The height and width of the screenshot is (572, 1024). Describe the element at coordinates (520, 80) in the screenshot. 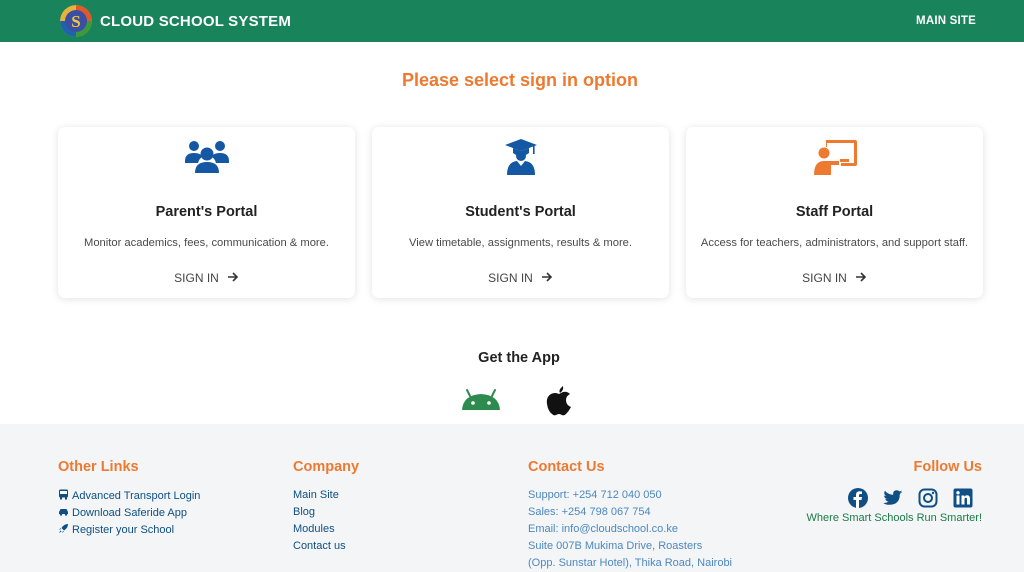

I see `page-heading: Please select sign in option` at that location.